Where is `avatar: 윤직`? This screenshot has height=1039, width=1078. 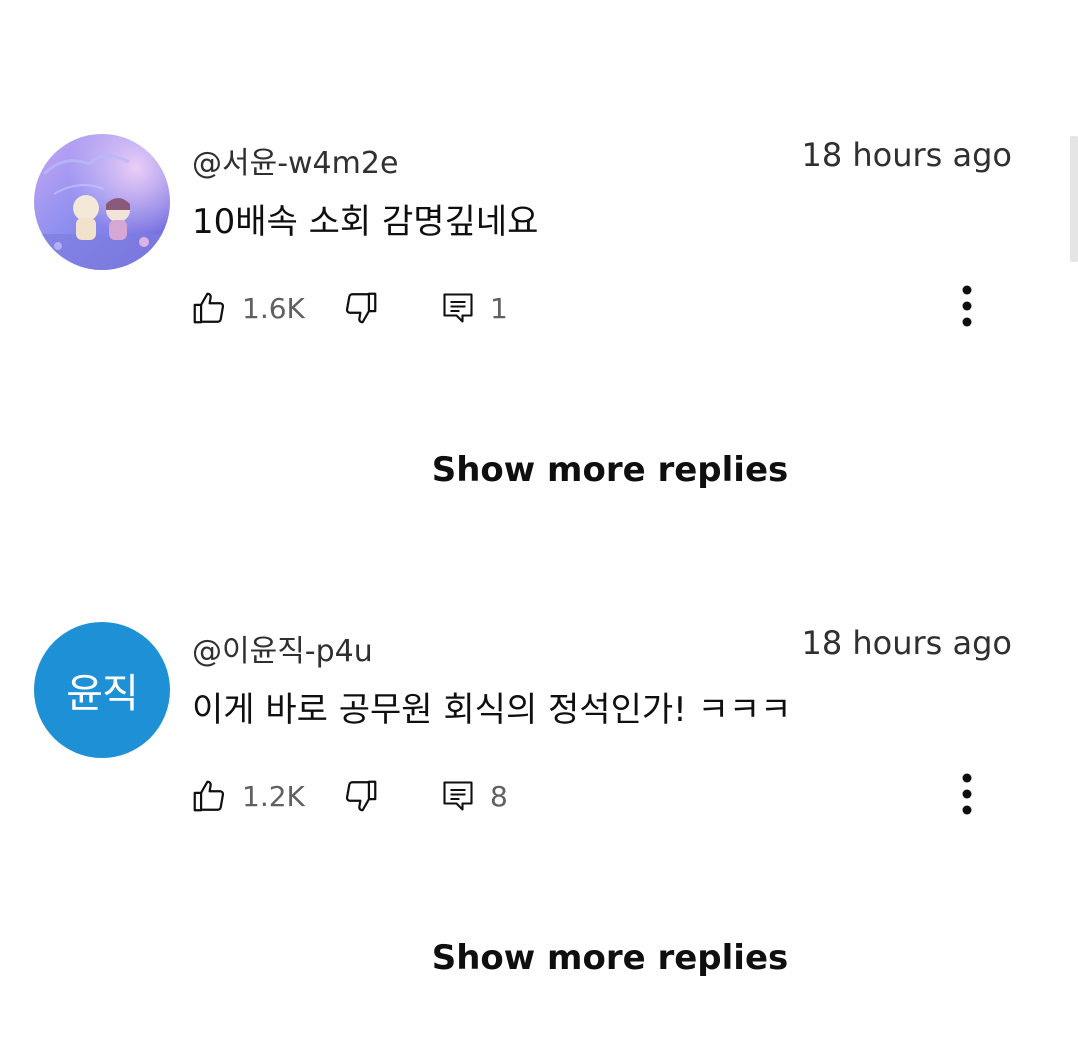 avatar: 윤직 is located at coordinates (102, 690).